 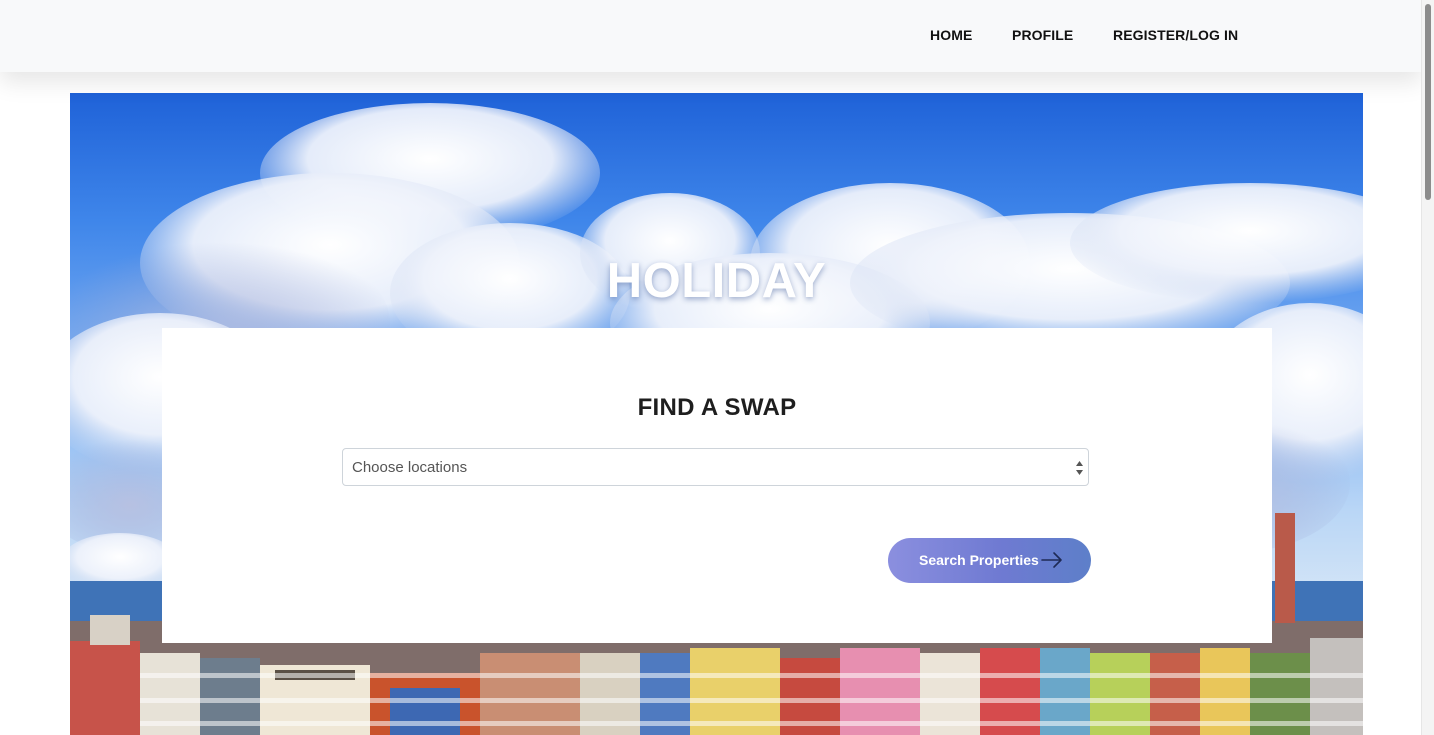 What do you see at coordinates (1427, 367) in the screenshot?
I see `page-scrollbar` at bounding box center [1427, 367].